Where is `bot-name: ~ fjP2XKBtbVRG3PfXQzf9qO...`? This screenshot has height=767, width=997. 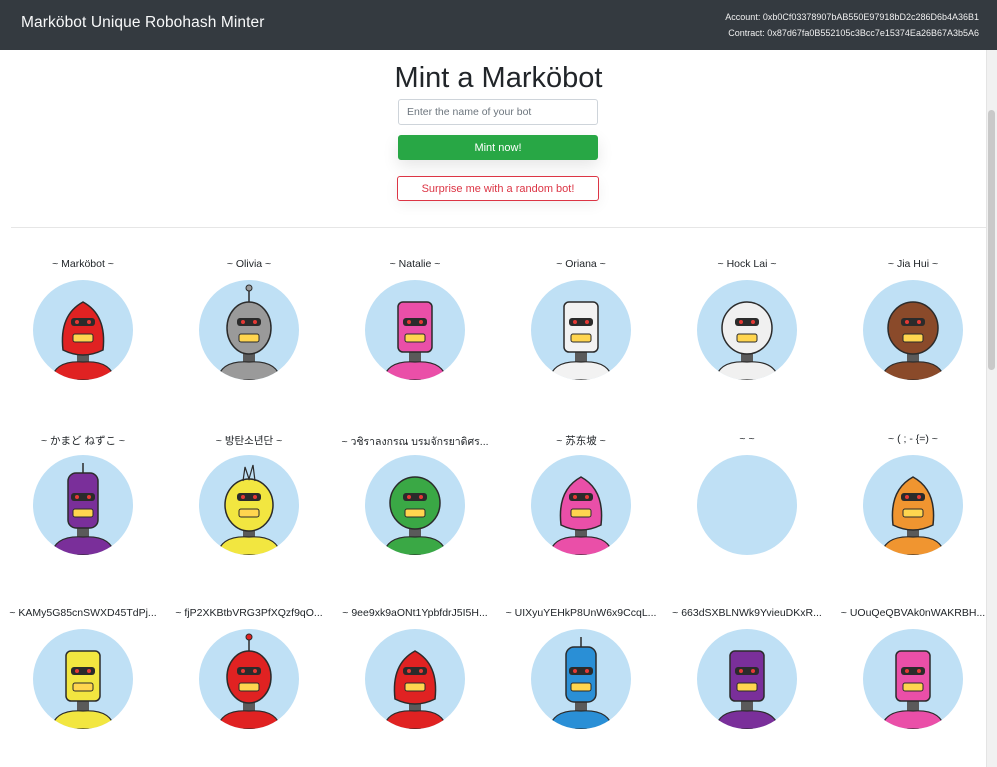 bot-name: ~ fjP2XKBtbVRG3PfXQzf9qO... is located at coordinates (249, 613).